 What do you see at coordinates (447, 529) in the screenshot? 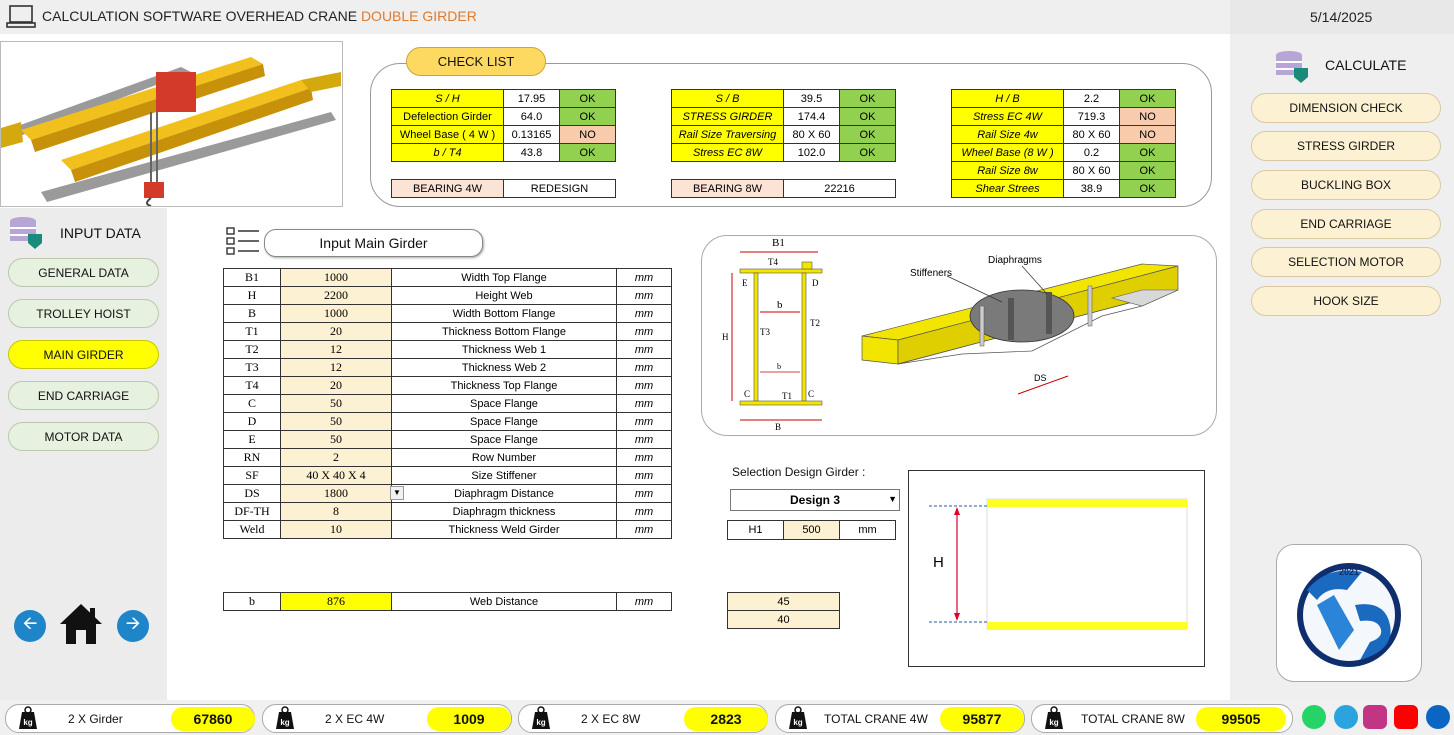
I see `table-row: Weld 10 Thickness Weld Girder mm` at bounding box center [447, 529].